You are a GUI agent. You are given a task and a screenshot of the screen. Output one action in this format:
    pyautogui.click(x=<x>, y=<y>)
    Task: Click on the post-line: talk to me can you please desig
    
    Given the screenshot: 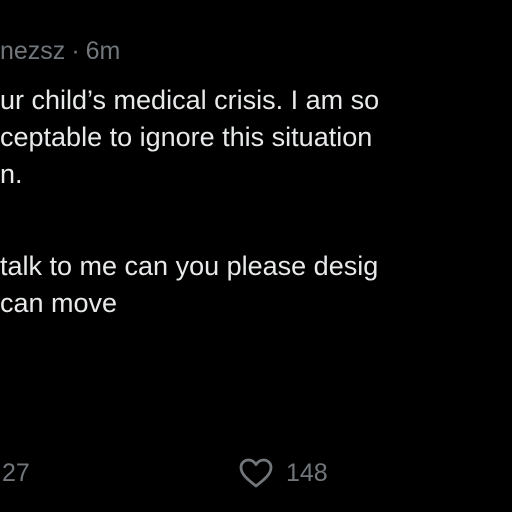 What is the action you would take?
    pyautogui.click(x=189, y=266)
    